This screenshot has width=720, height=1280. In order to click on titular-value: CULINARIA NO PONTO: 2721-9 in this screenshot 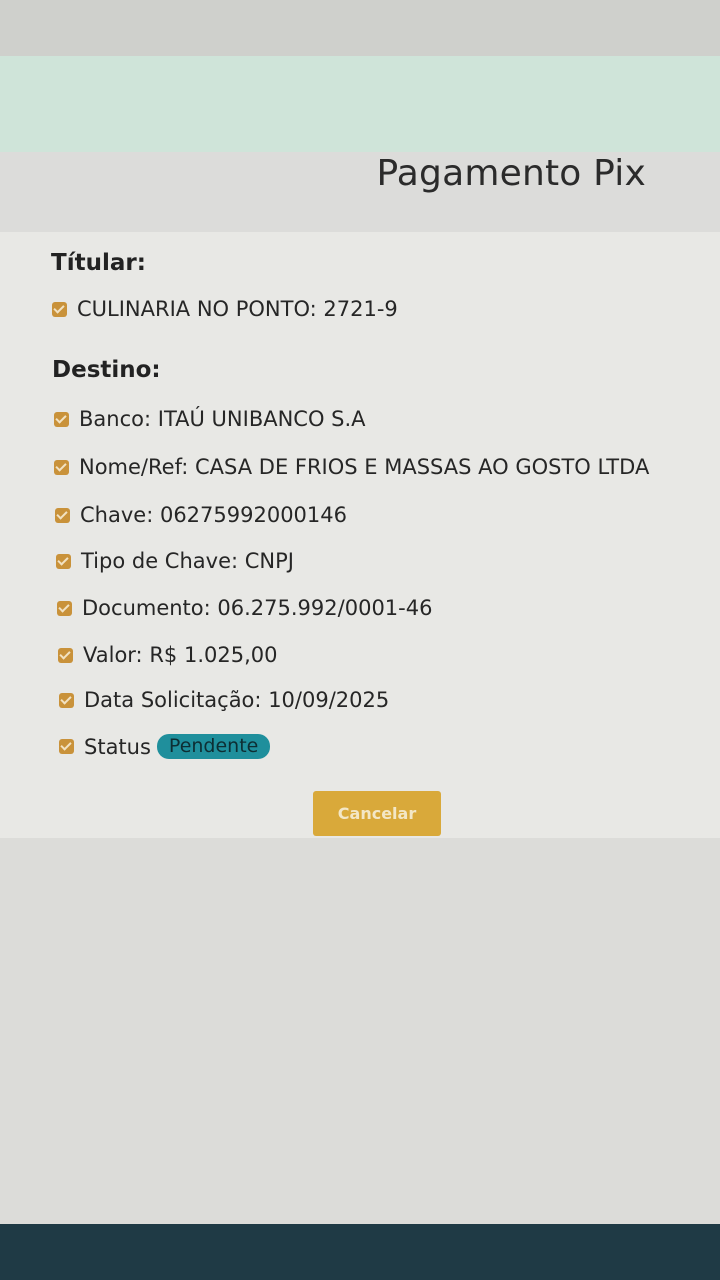, I will do `click(237, 309)`.